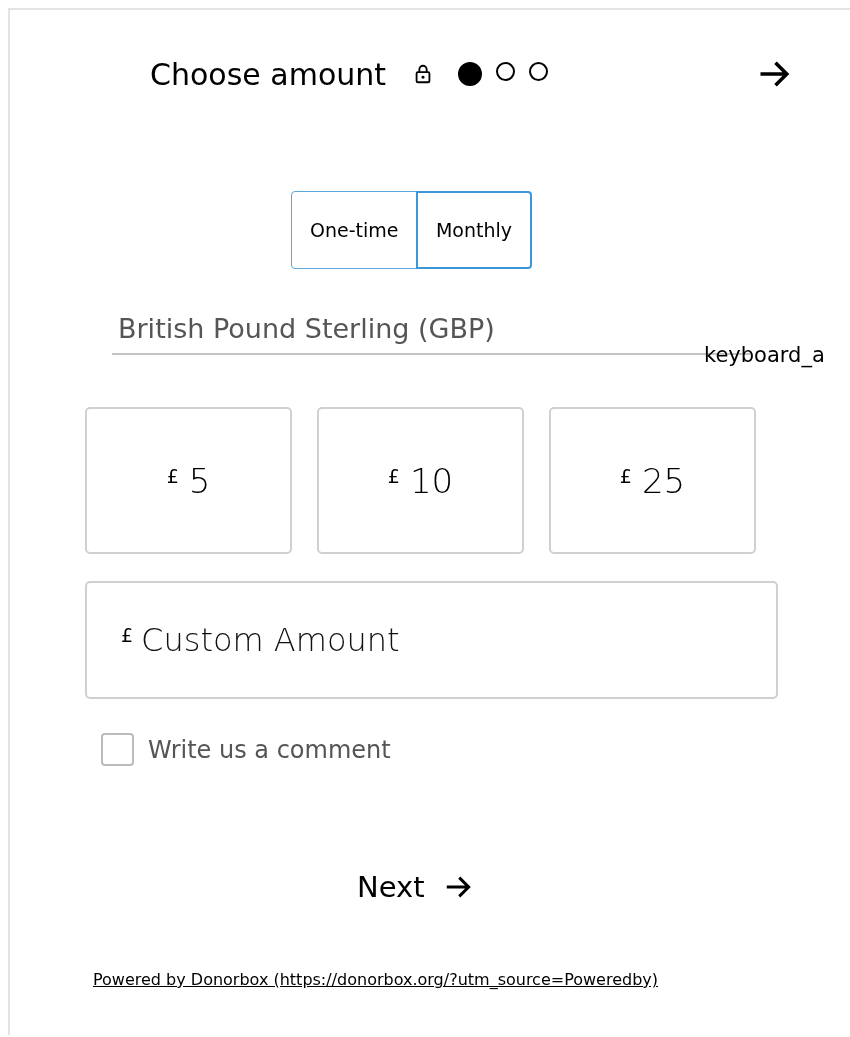 The width and height of the screenshot is (850, 1037). What do you see at coordinates (354, 230) in the screenshot?
I see `frequency-tab: One-time` at bounding box center [354, 230].